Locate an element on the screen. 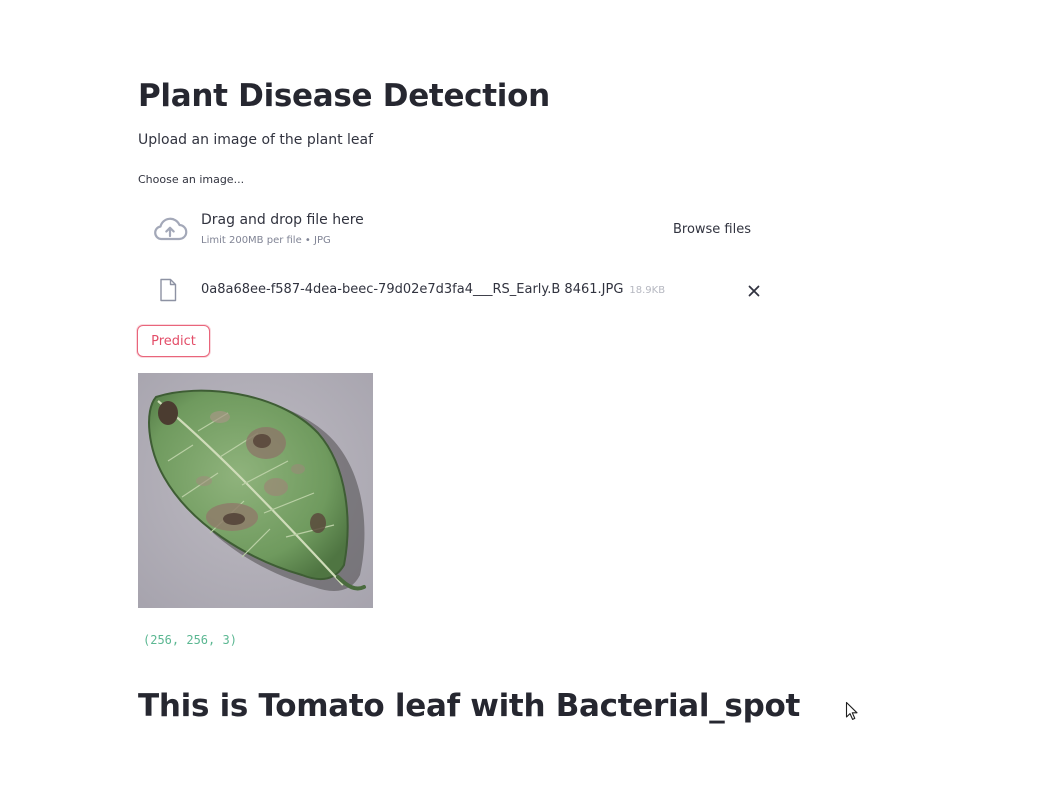  uploaded-leaf-image is located at coordinates (255, 490).